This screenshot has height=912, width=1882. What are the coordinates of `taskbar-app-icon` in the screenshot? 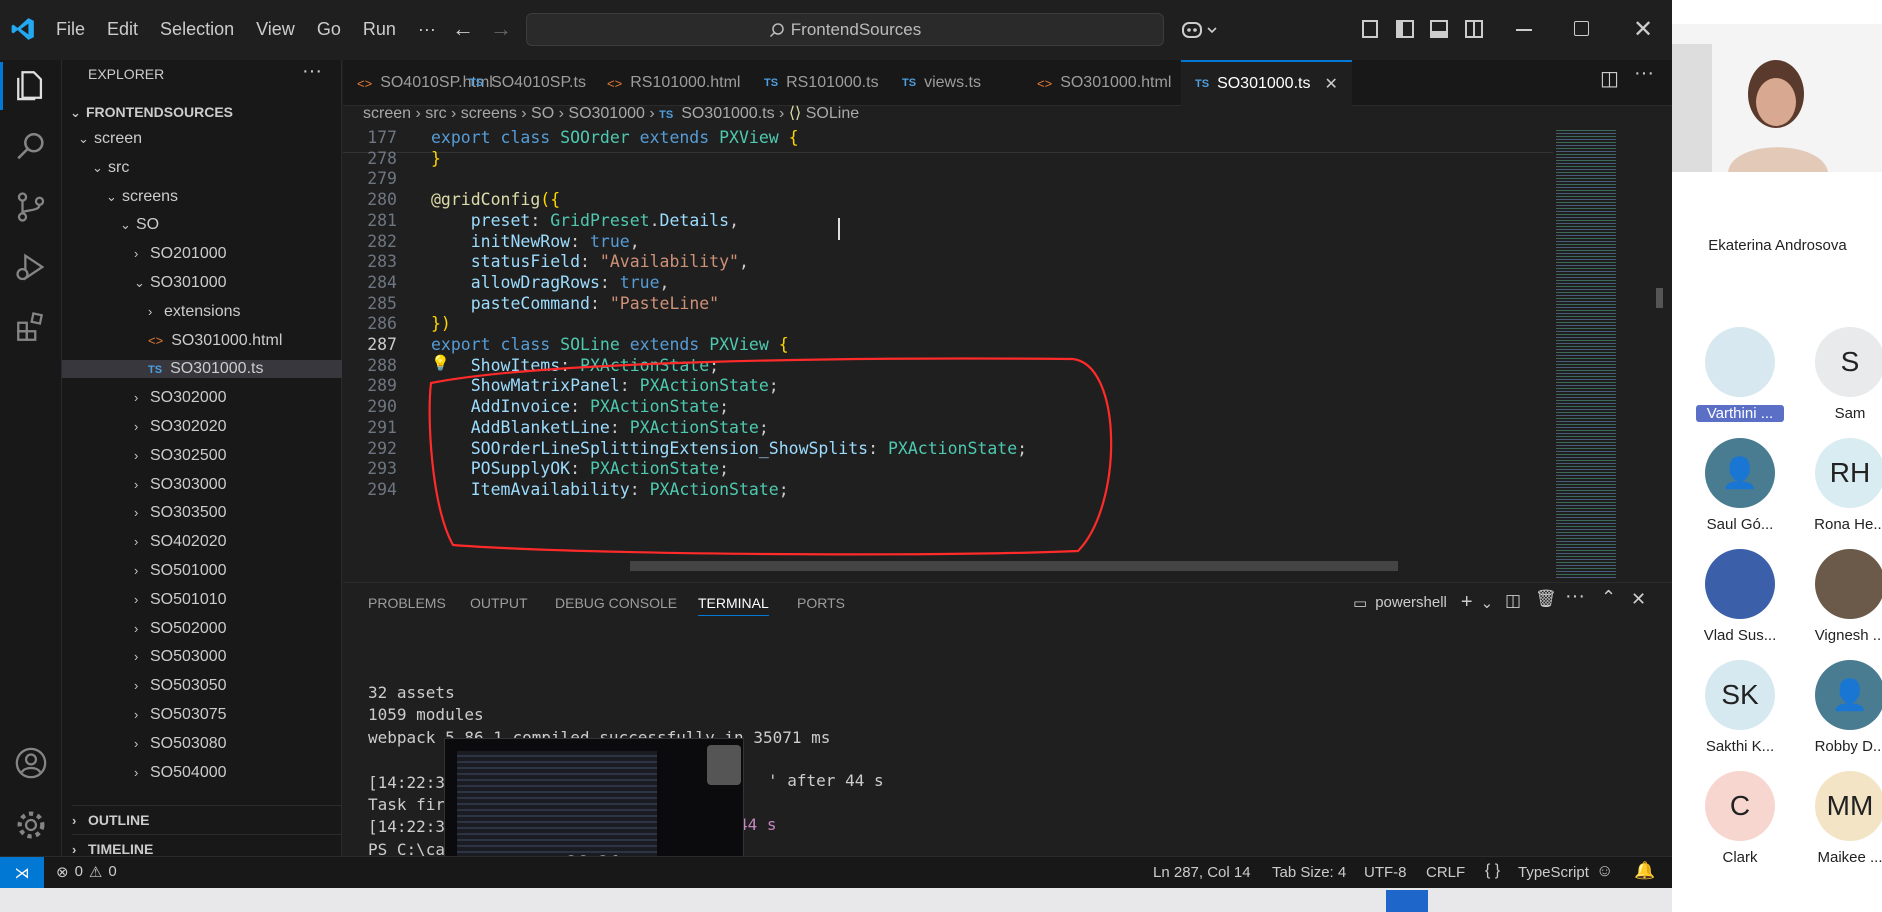 It's located at (1407, 901).